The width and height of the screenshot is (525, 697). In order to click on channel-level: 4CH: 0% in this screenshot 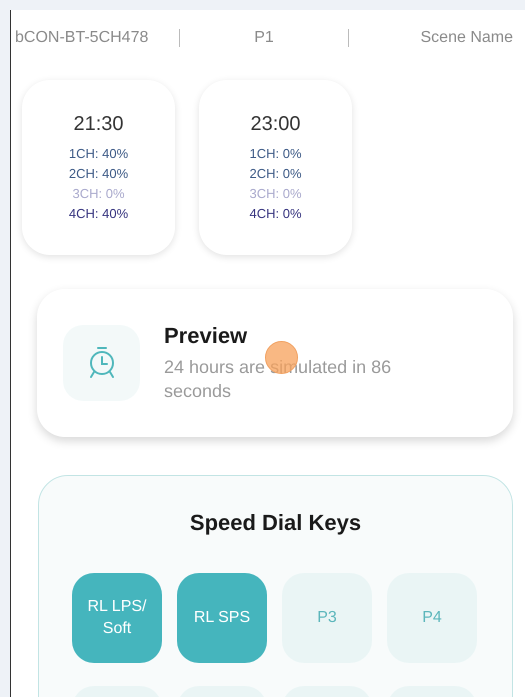, I will do `click(275, 214)`.